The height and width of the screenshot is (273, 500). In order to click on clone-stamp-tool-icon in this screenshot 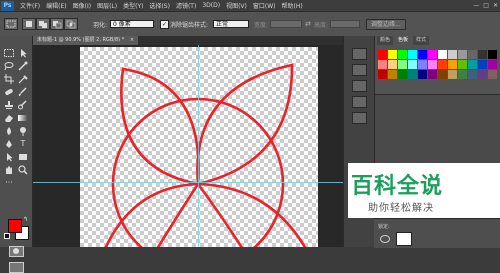, I will do `click(9, 105)`.